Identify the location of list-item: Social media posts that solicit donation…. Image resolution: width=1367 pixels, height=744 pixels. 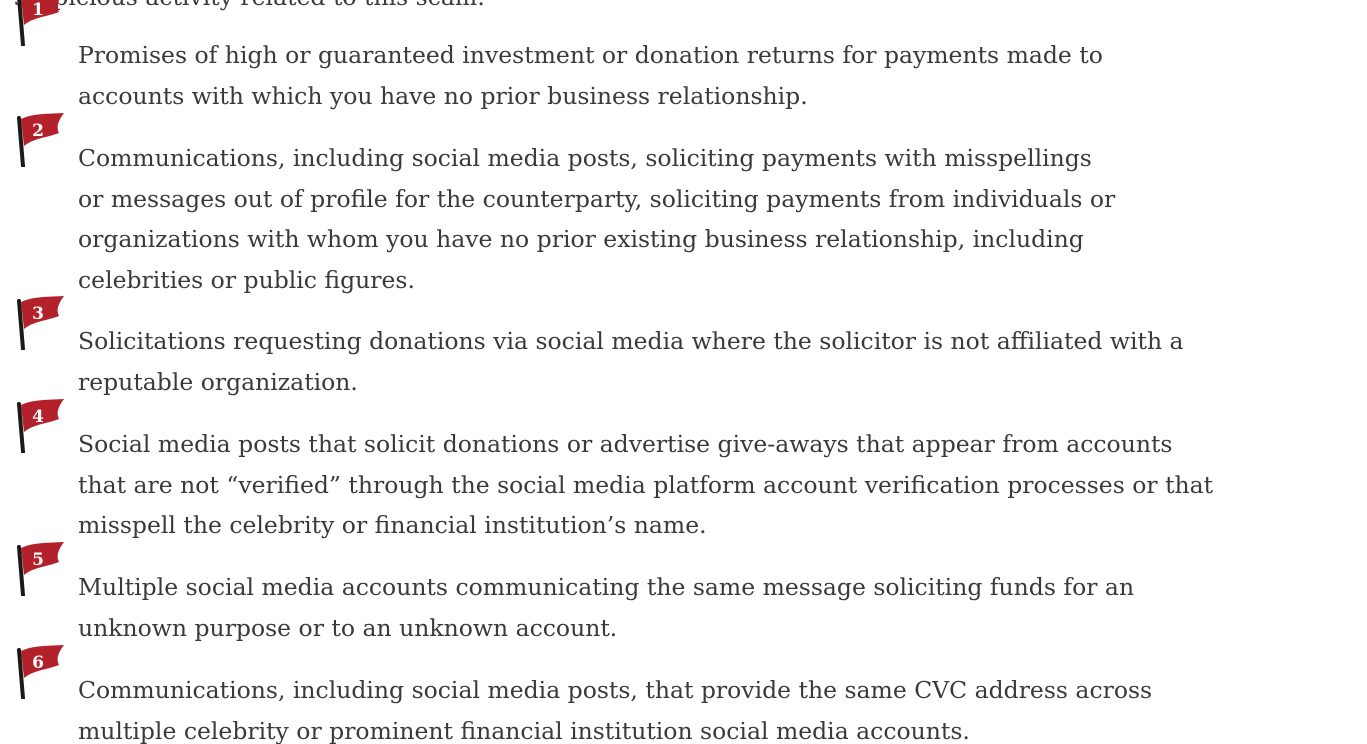
(645, 485).